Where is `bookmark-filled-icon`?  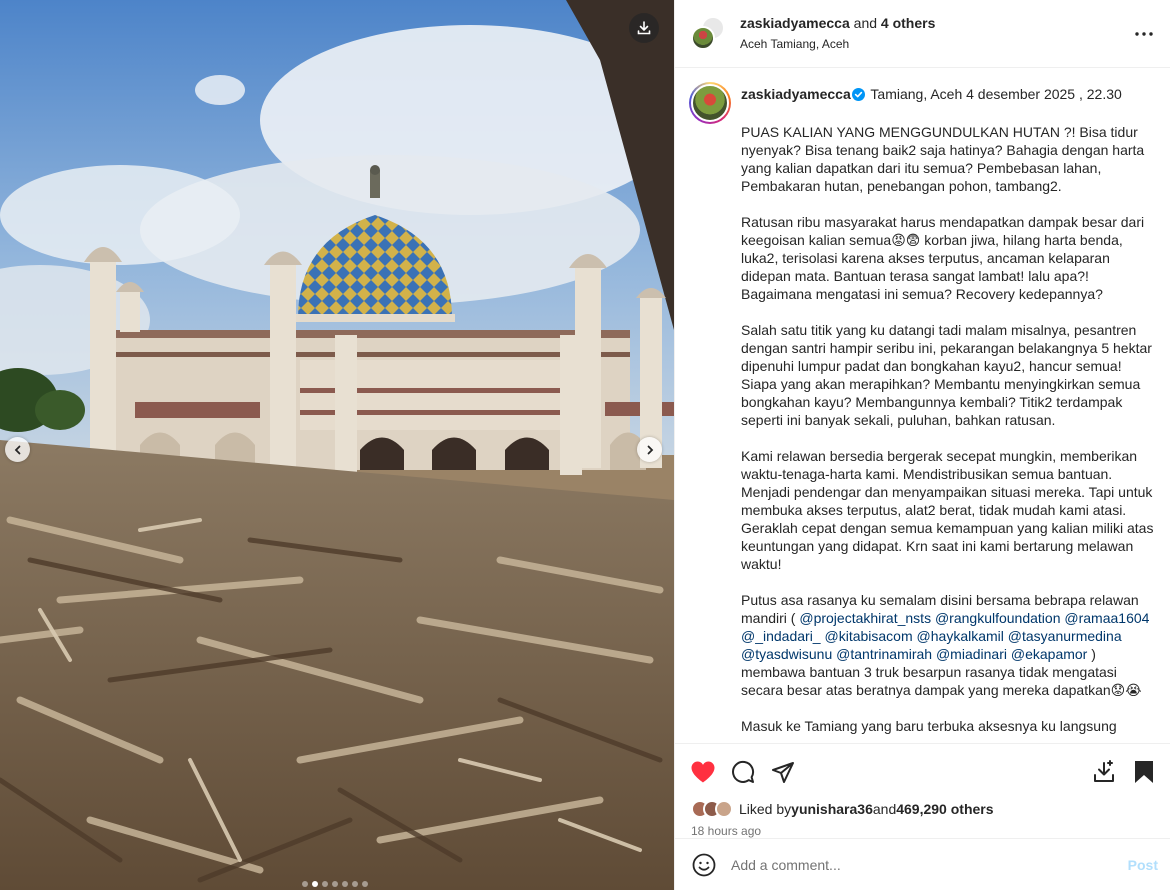 bookmark-filled-icon is located at coordinates (1144, 771).